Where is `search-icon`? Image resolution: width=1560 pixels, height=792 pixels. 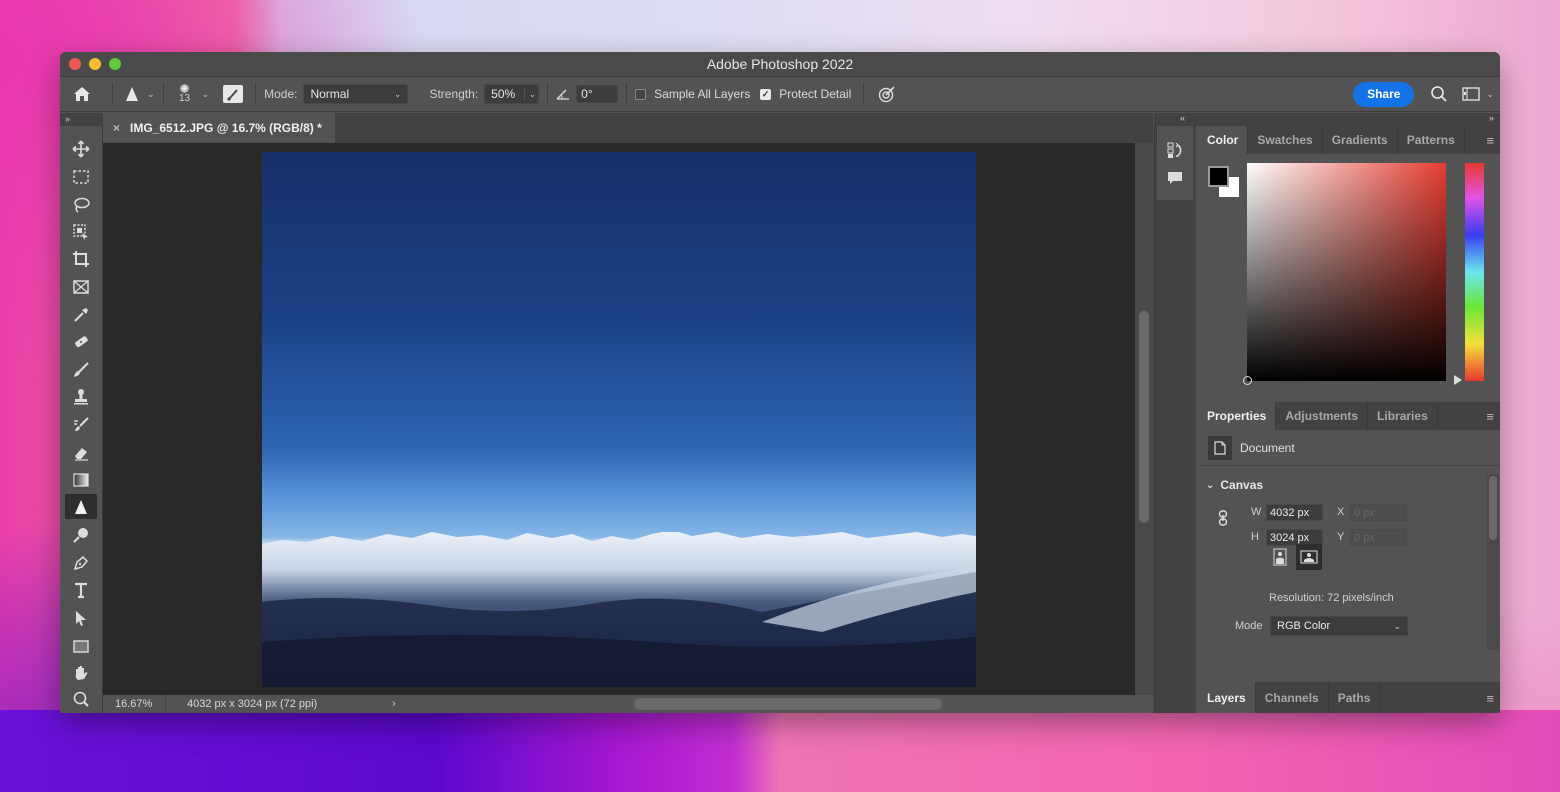
search-icon is located at coordinates (1439, 94).